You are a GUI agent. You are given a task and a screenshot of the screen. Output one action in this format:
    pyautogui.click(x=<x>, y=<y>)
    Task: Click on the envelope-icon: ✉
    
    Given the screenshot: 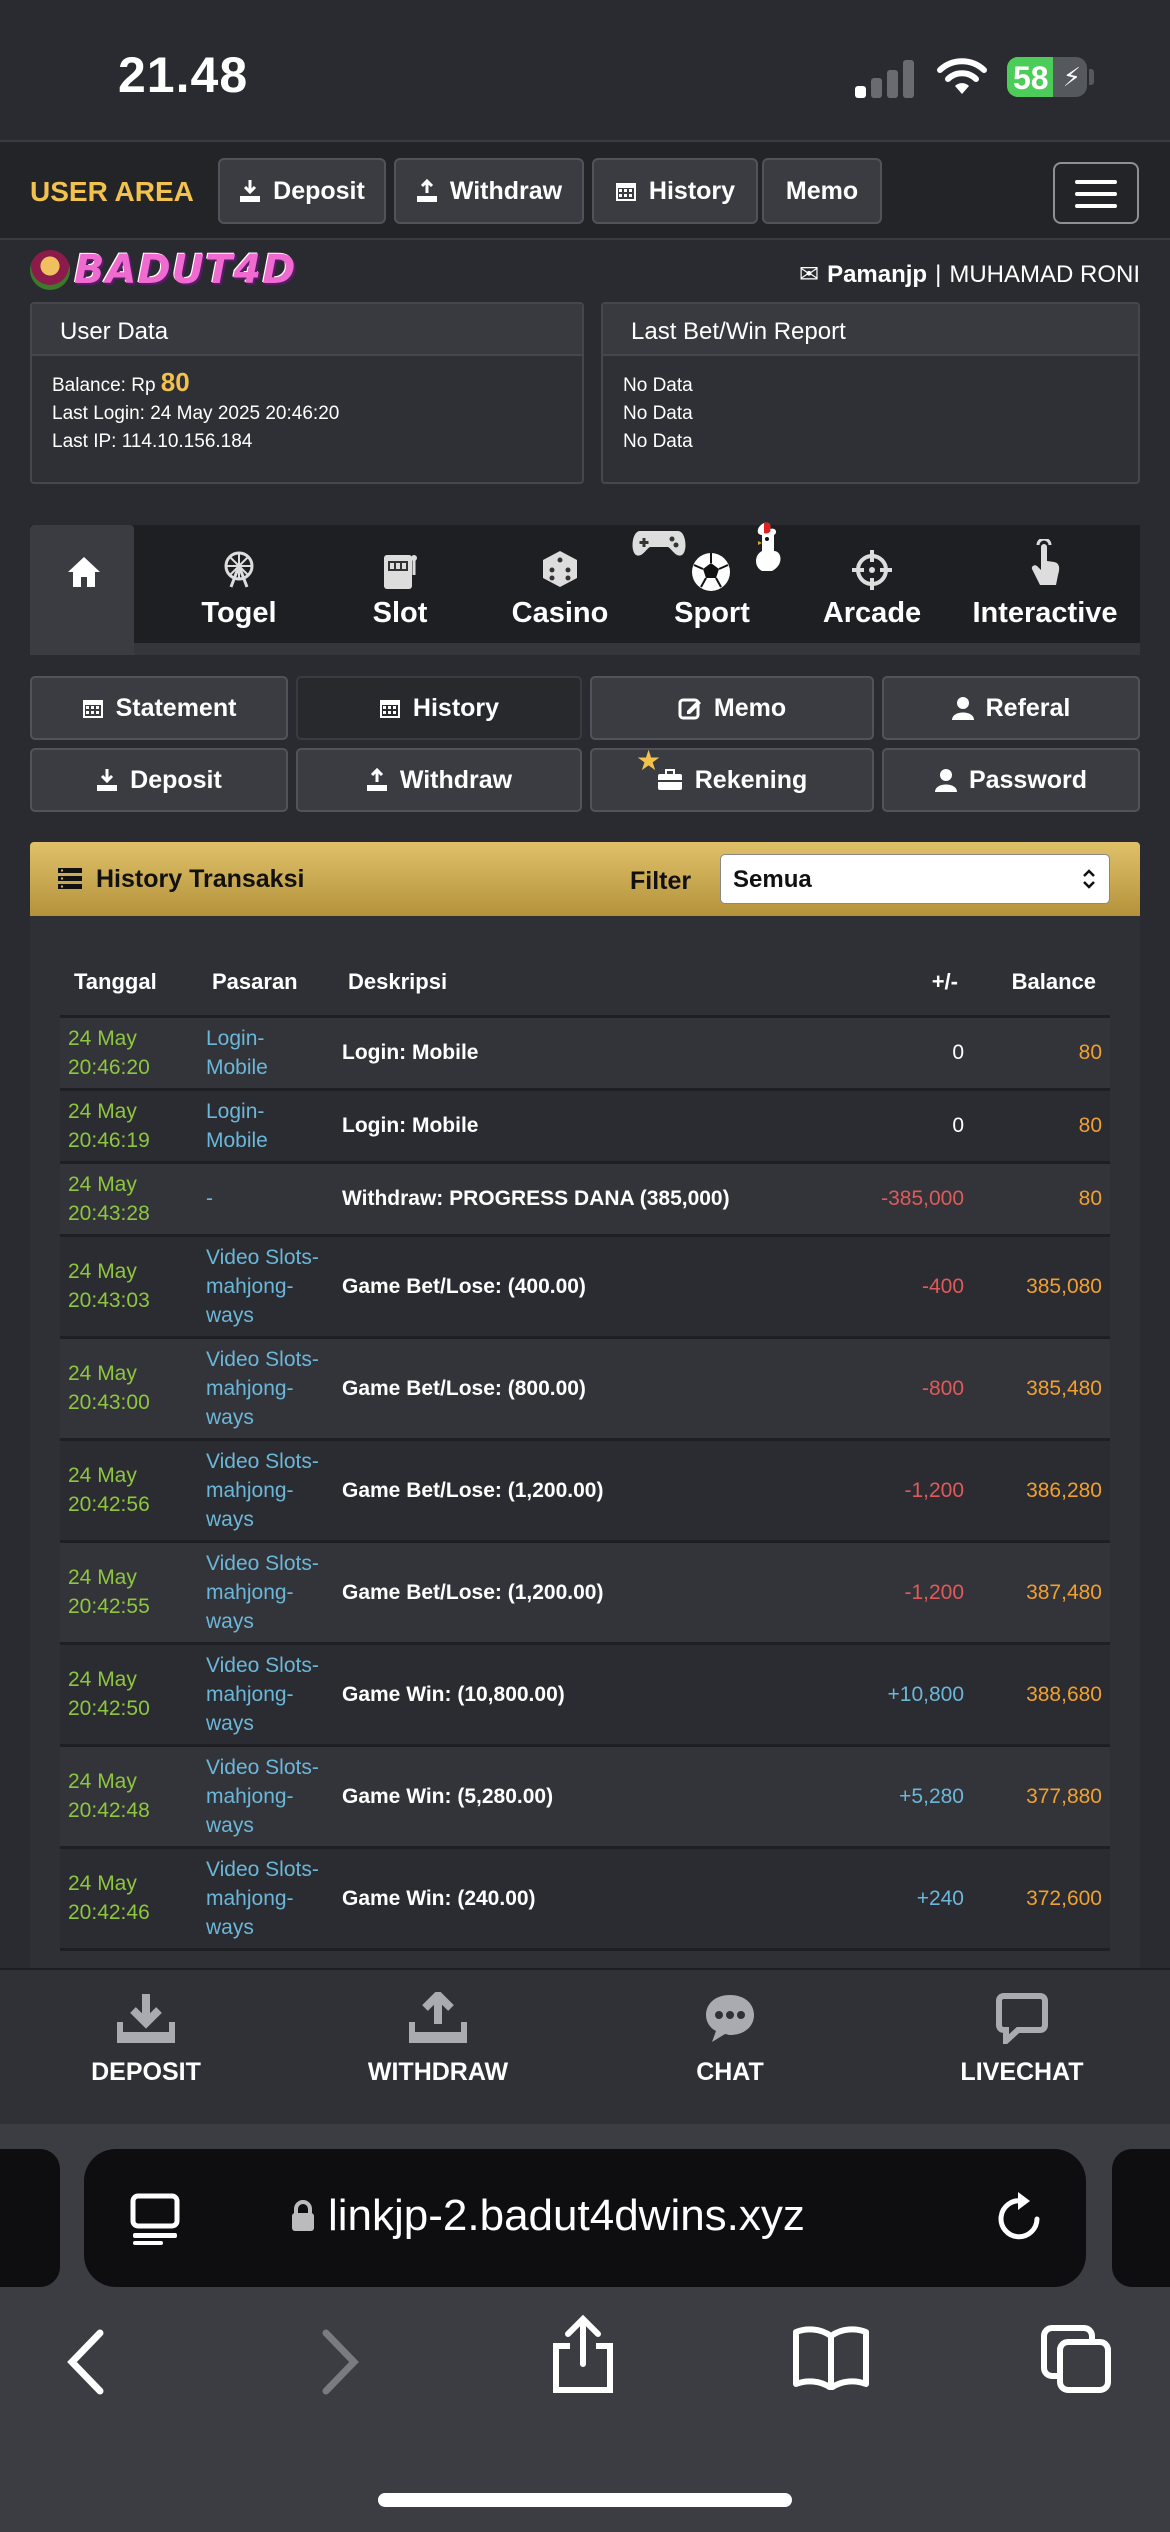 What is the action you would take?
    pyautogui.click(x=809, y=274)
    